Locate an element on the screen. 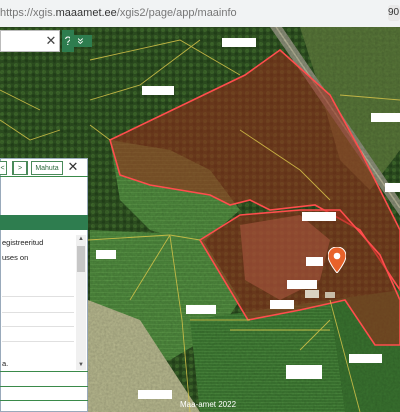 This screenshot has height=412, width=400. close-icon: ✕ is located at coordinates (73, 167).